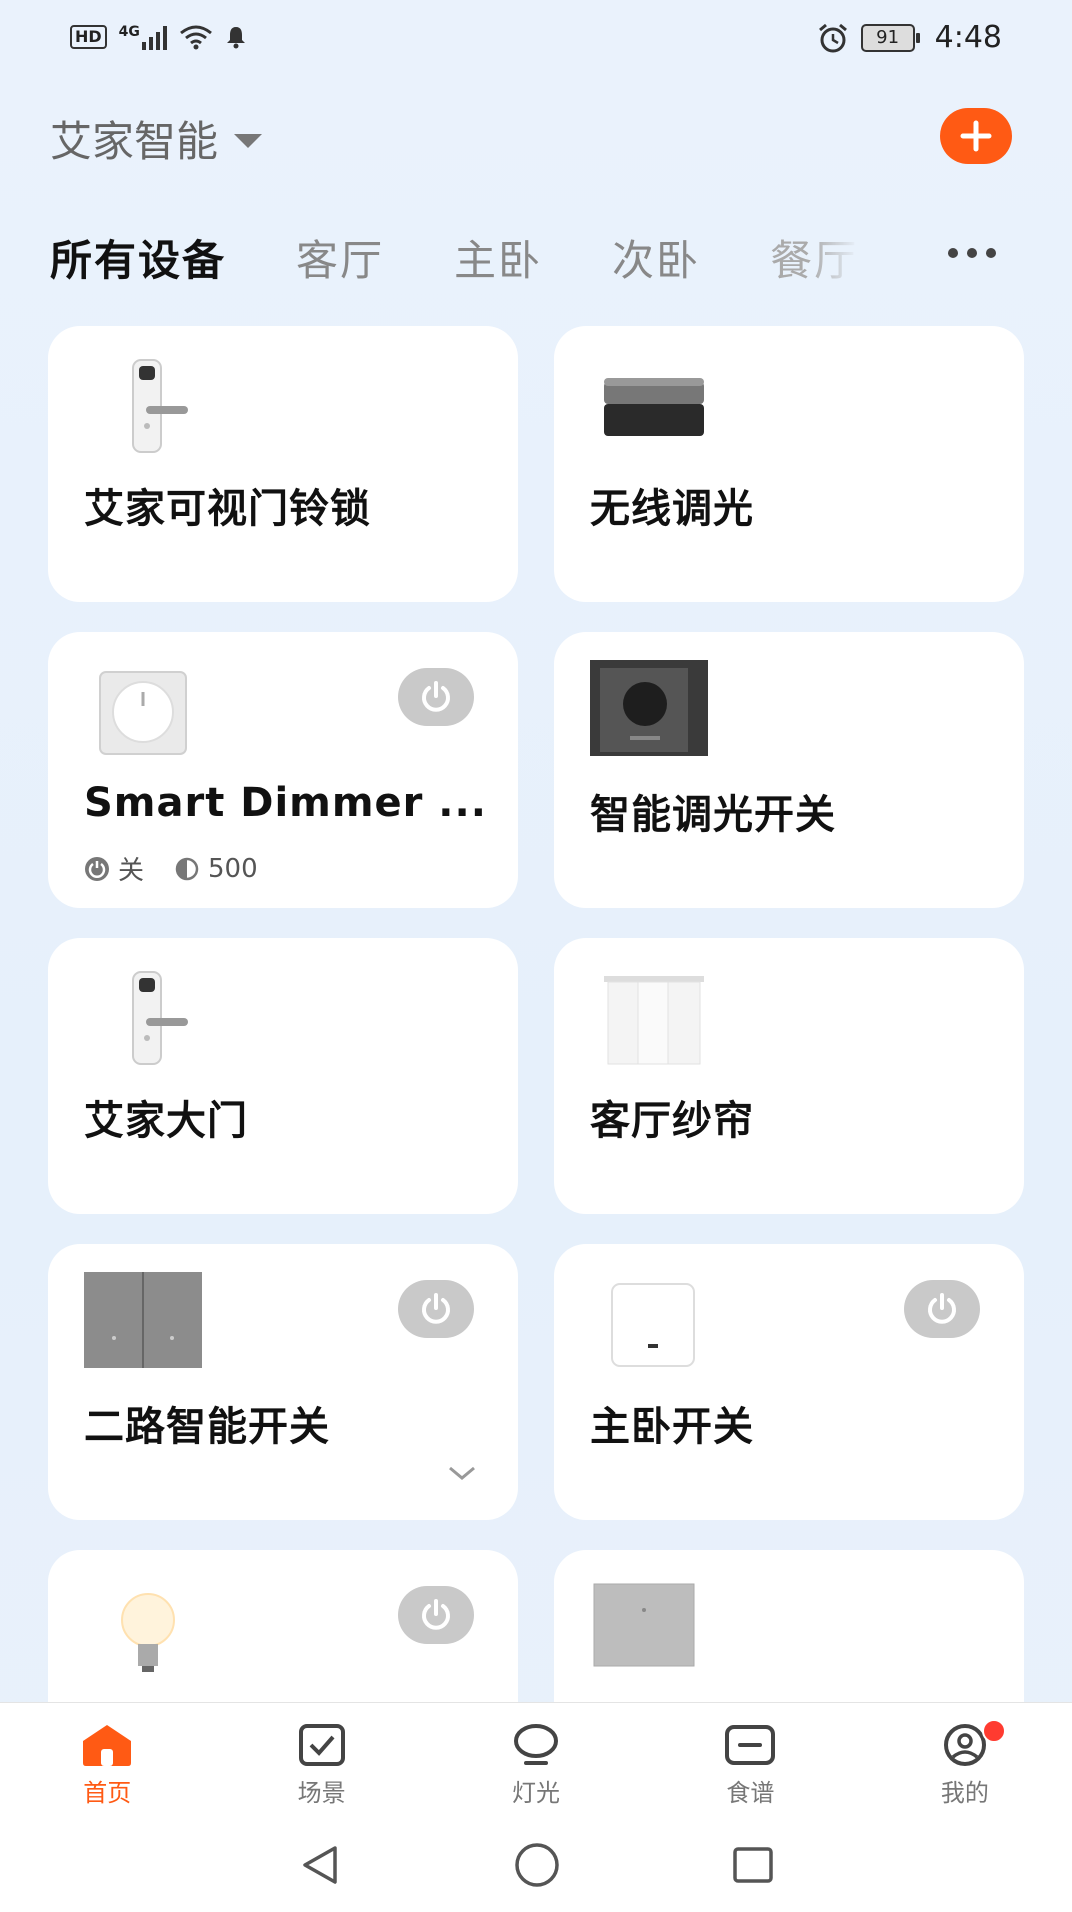 The image size is (1072, 1912). Describe the element at coordinates (672, 1427) in the screenshot. I see `device-name: 主卧开关` at that location.